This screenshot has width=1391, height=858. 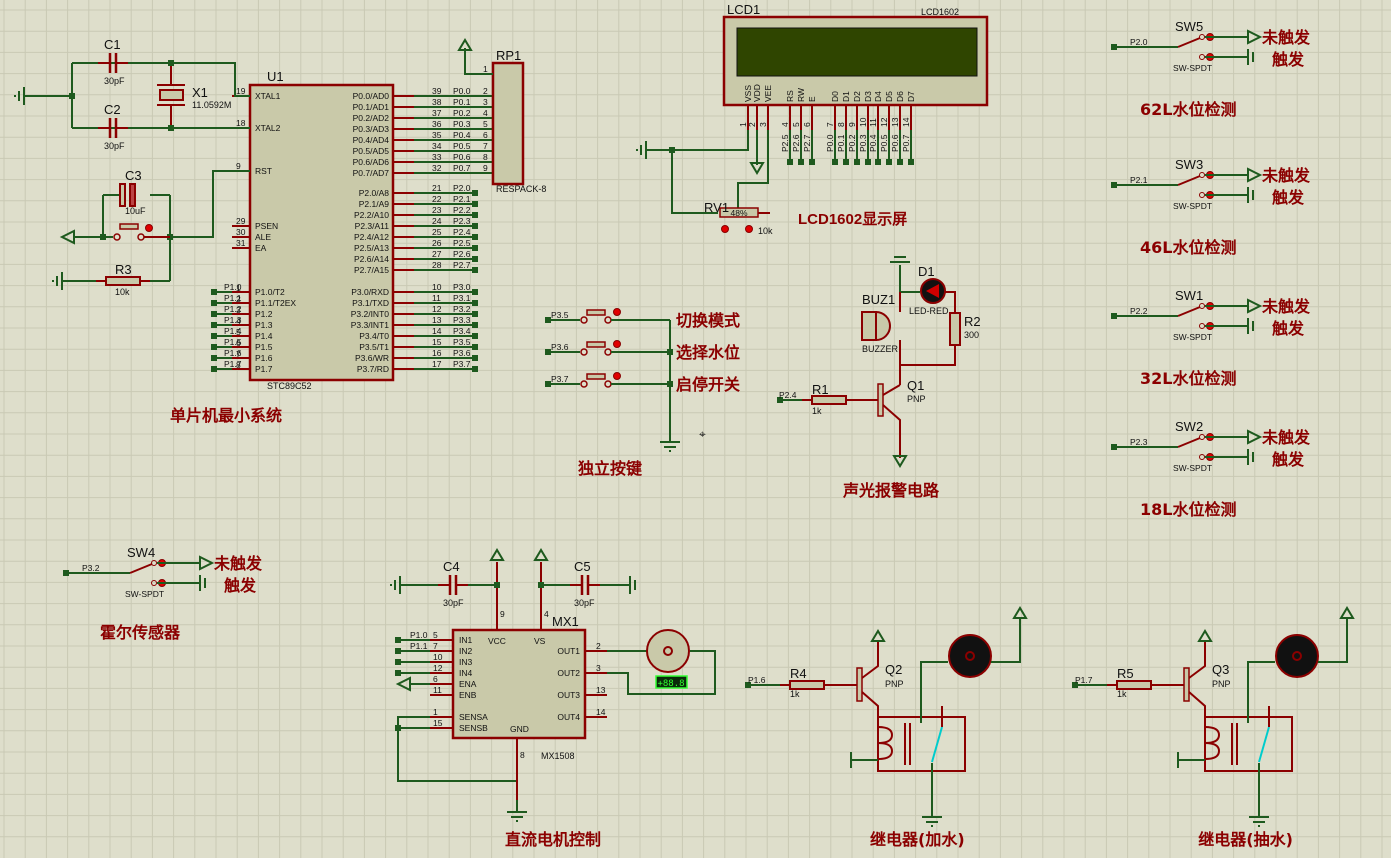 What do you see at coordinates (462, 221) in the screenshot?
I see `net-label: P2.3` at bounding box center [462, 221].